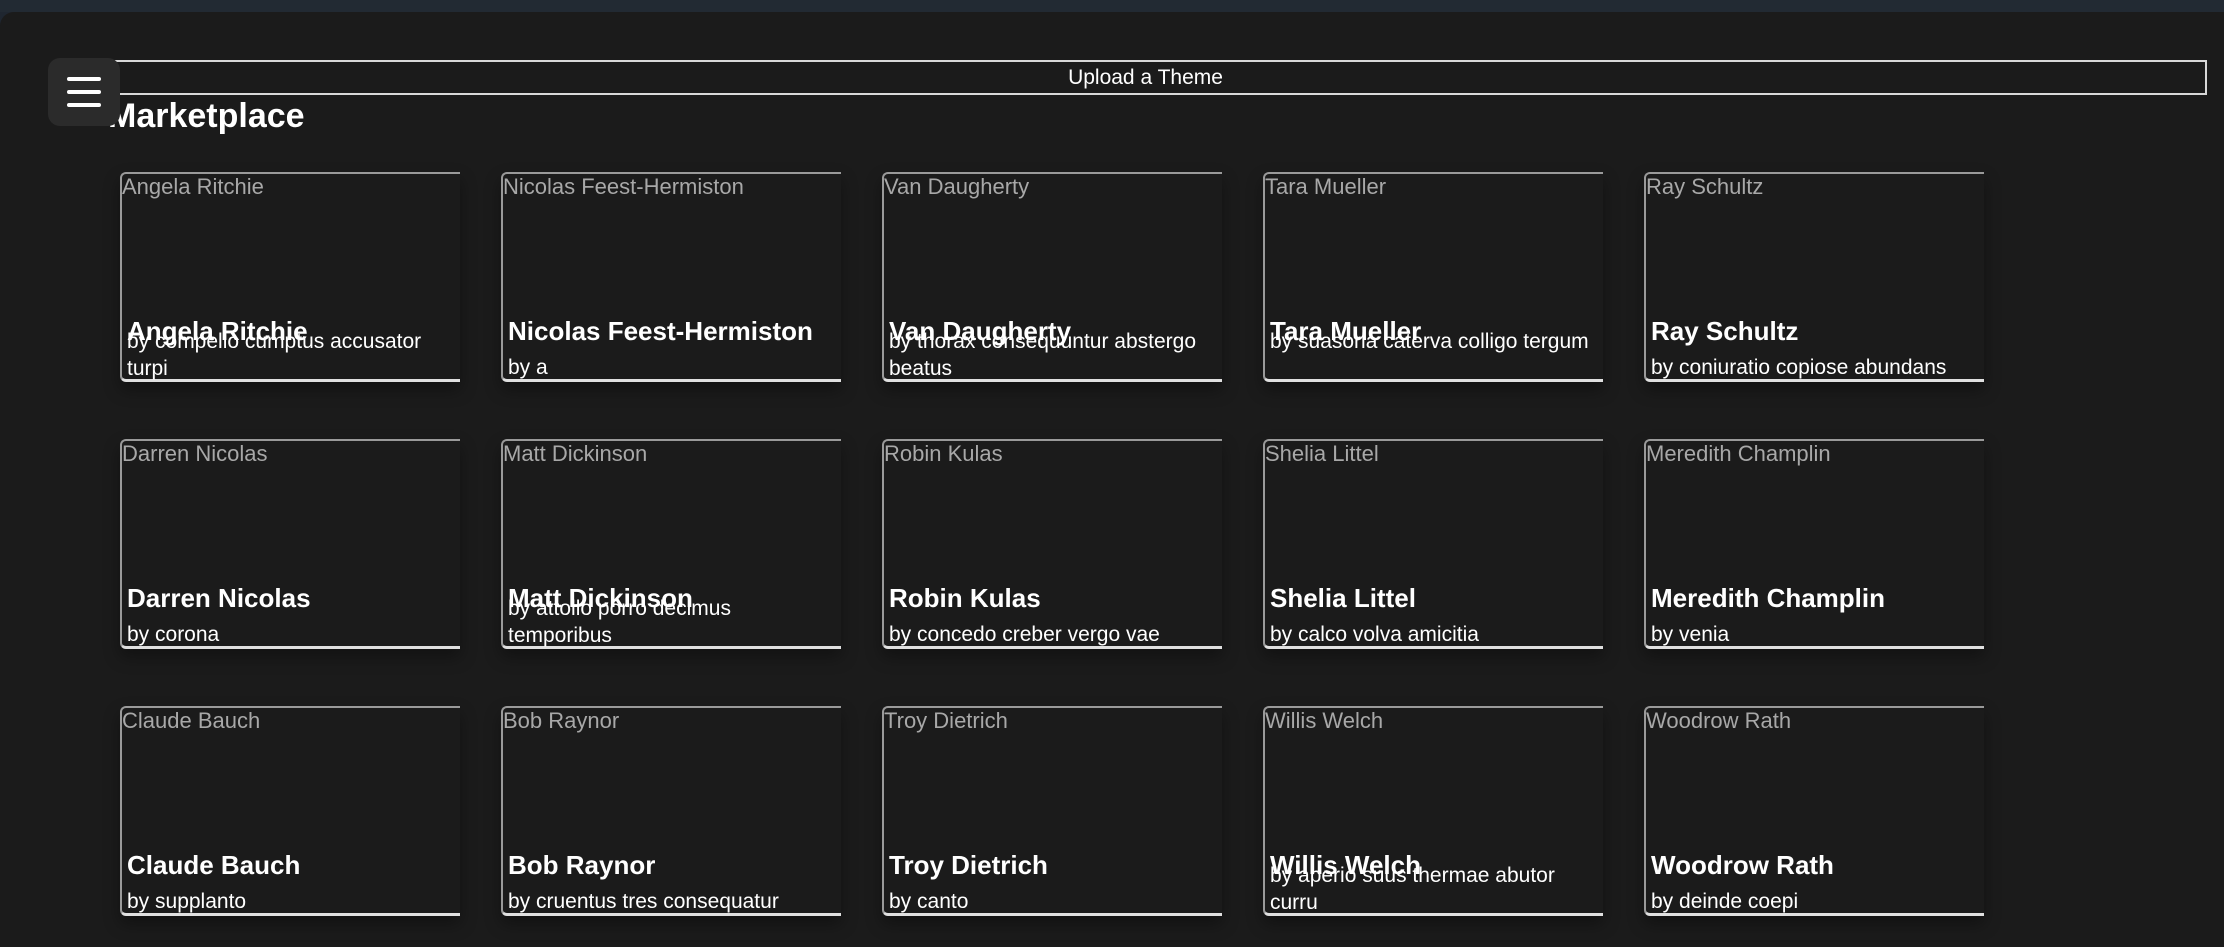  Describe the element at coordinates (582, 865) in the screenshot. I see `theme-title: Bob Raynor` at that location.